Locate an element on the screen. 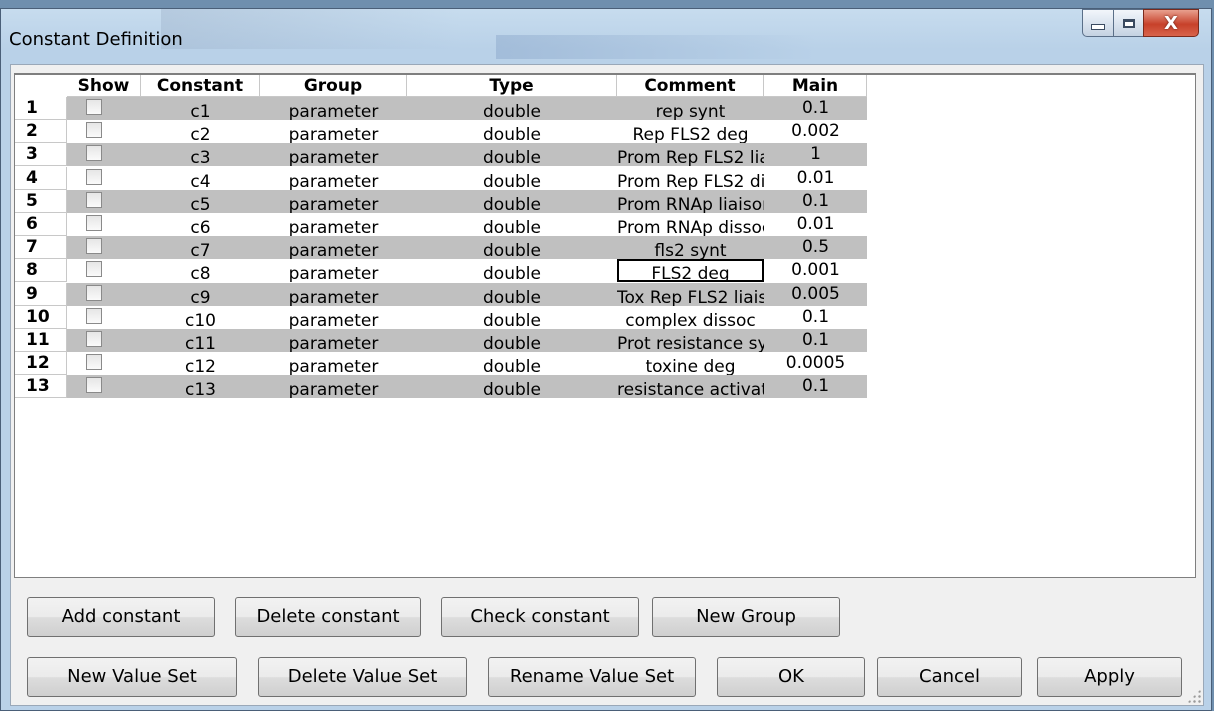  constant-cell: c2 is located at coordinates (200, 131).